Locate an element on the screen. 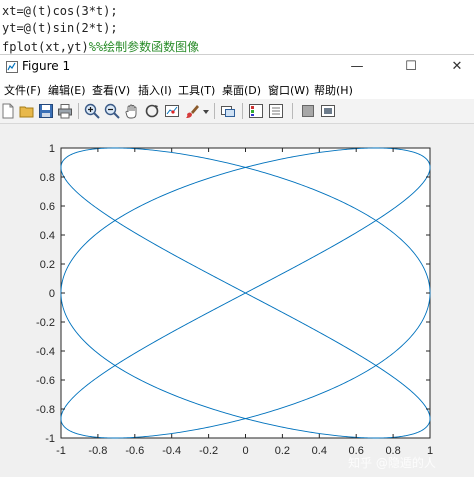  pan-hand-icon is located at coordinates (132, 111).